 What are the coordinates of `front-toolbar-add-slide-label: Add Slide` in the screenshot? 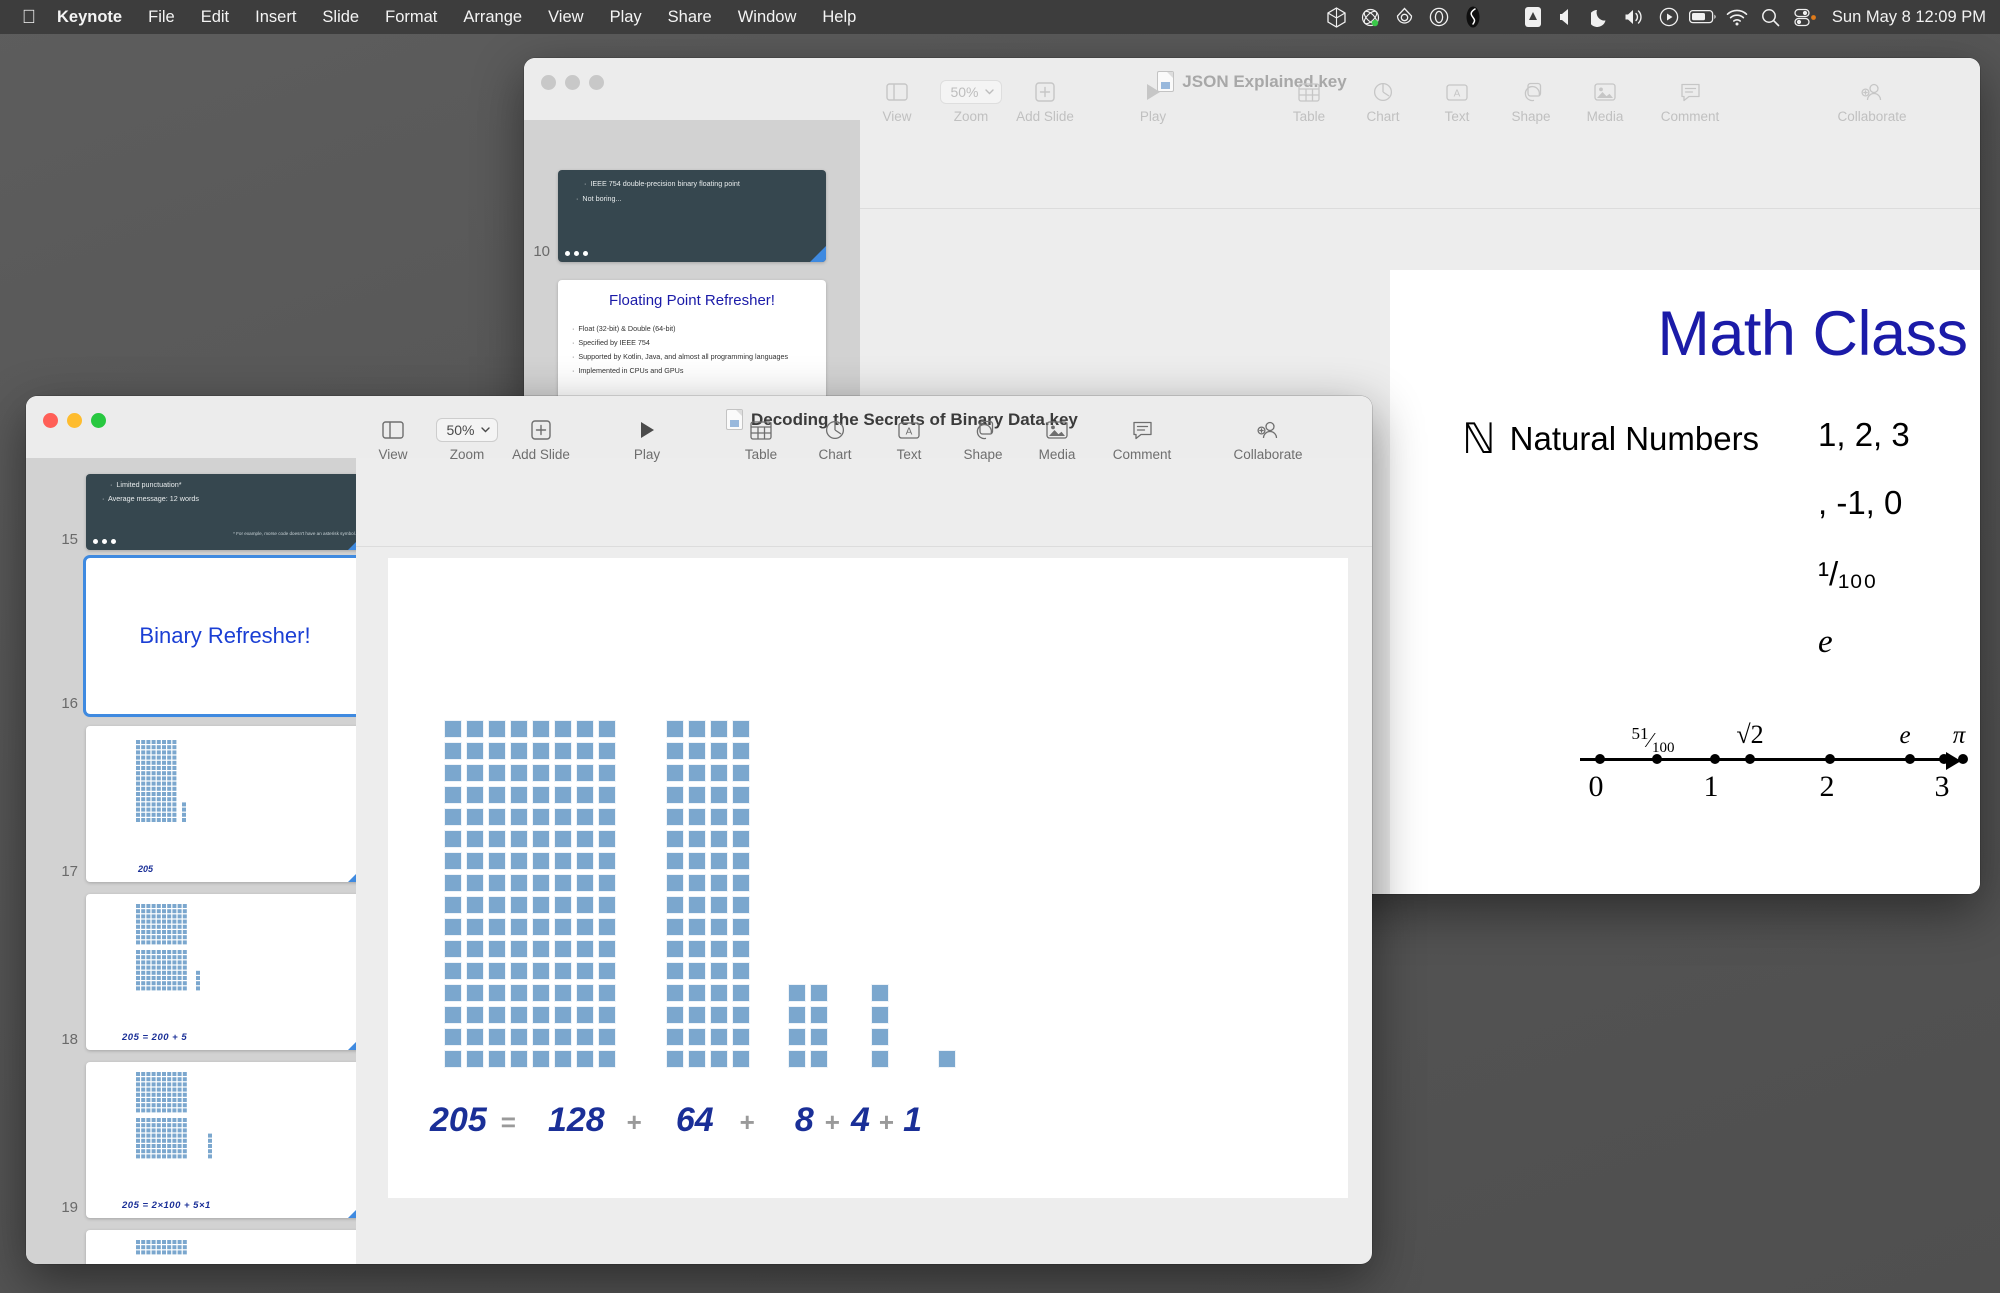 It's located at (541, 454).